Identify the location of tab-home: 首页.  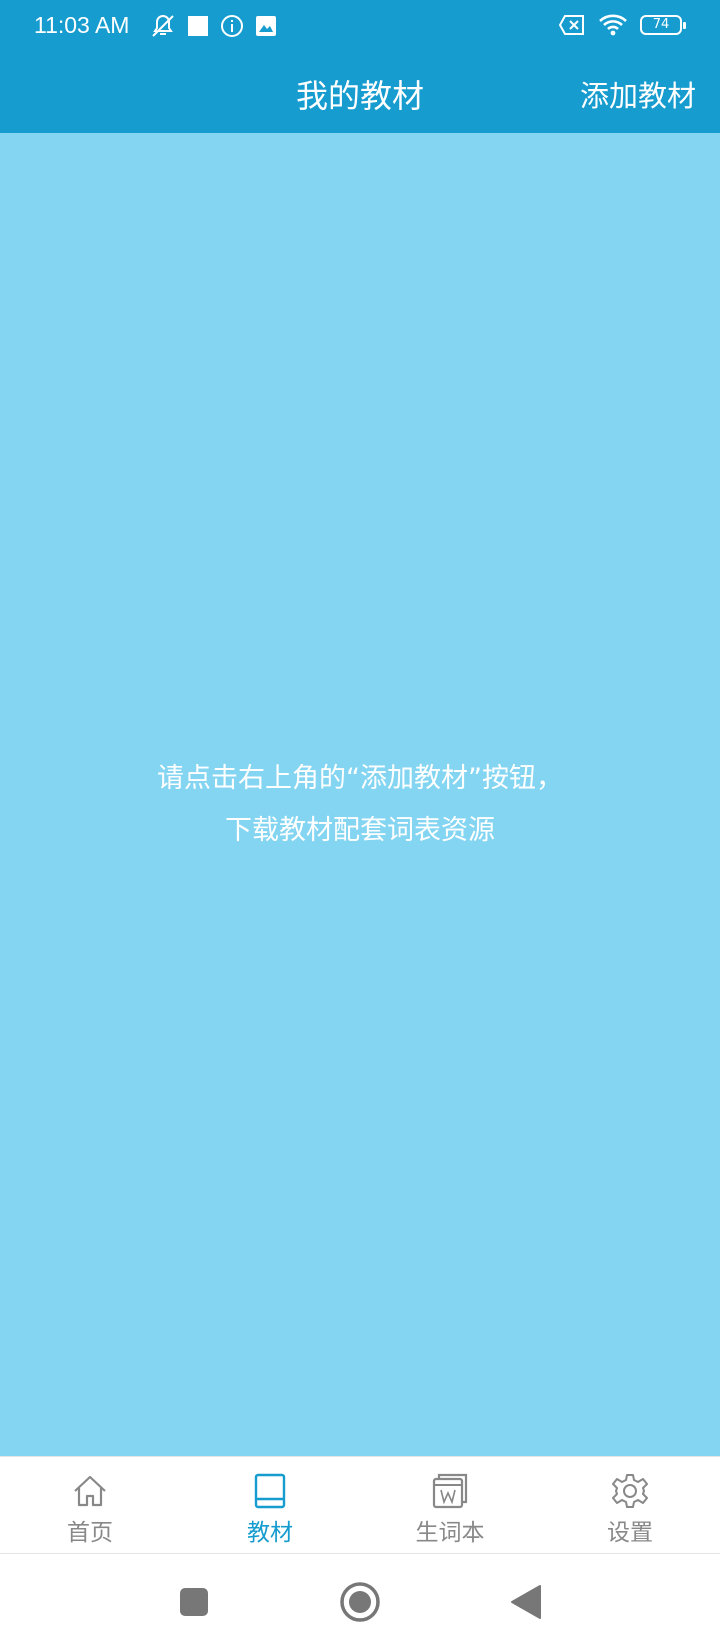
(90, 1505).